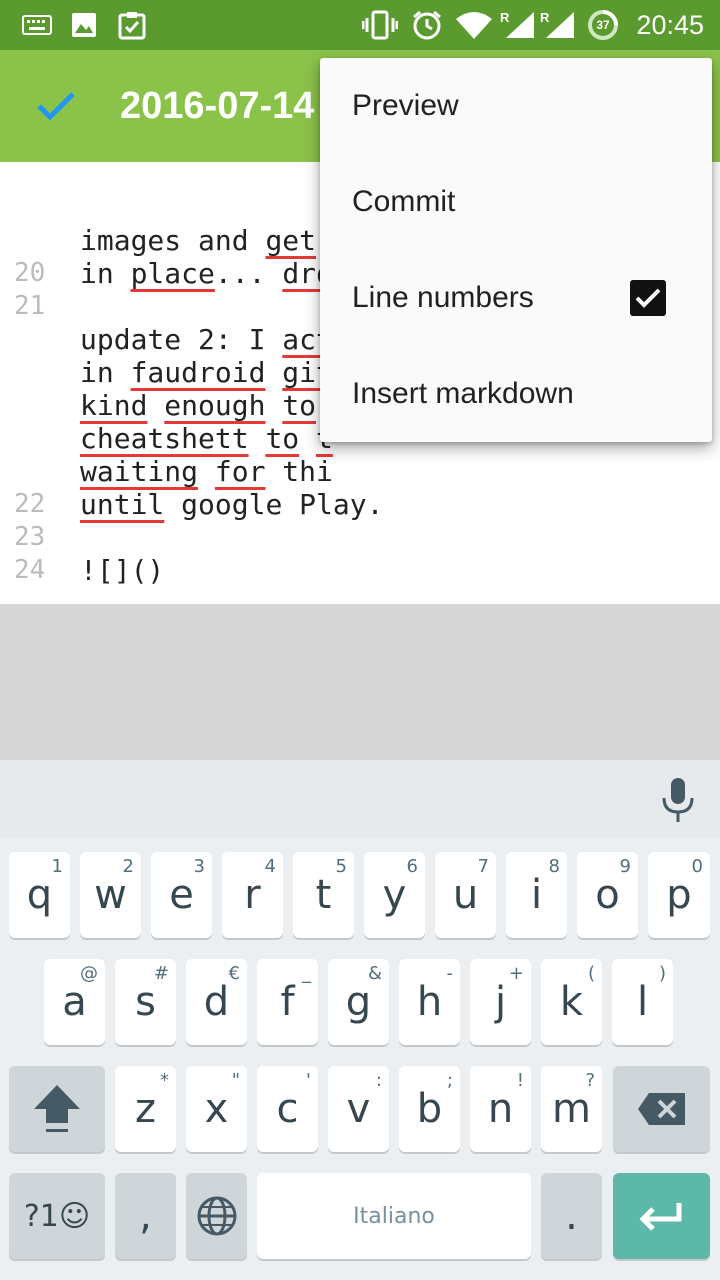 This screenshot has height=1280, width=720. I want to click on keyboard-suggestion-bar, so click(360, 799).